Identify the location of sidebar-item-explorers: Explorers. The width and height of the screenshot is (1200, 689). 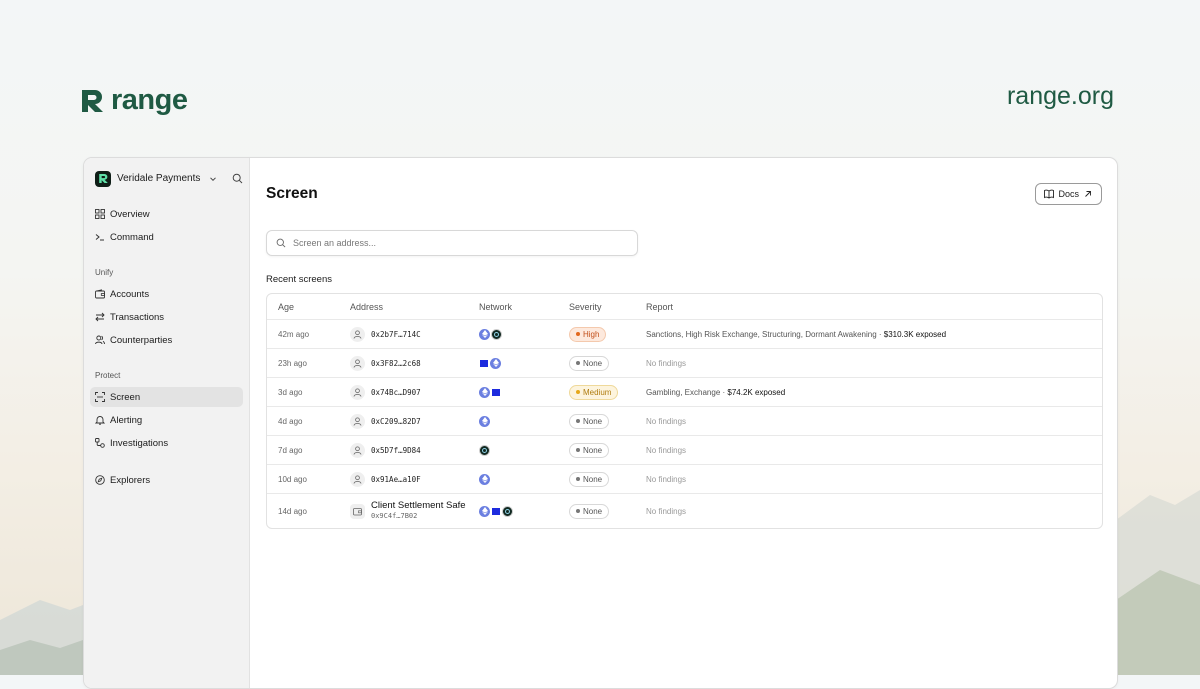
(166, 480).